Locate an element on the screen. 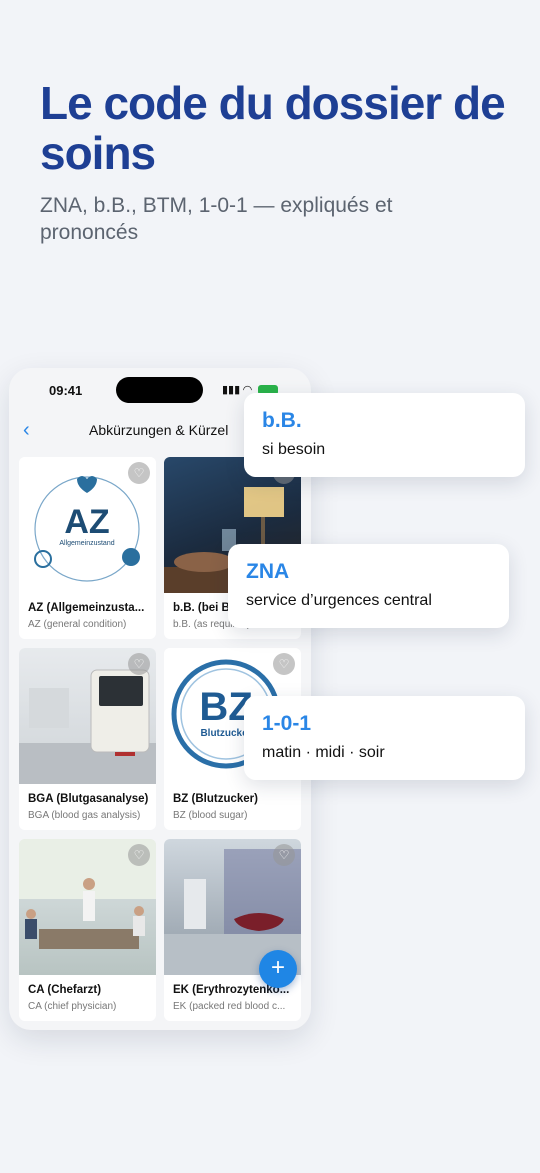 The width and height of the screenshot is (540, 1173). az-logo-text: AZ is located at coordinates (86, 522).